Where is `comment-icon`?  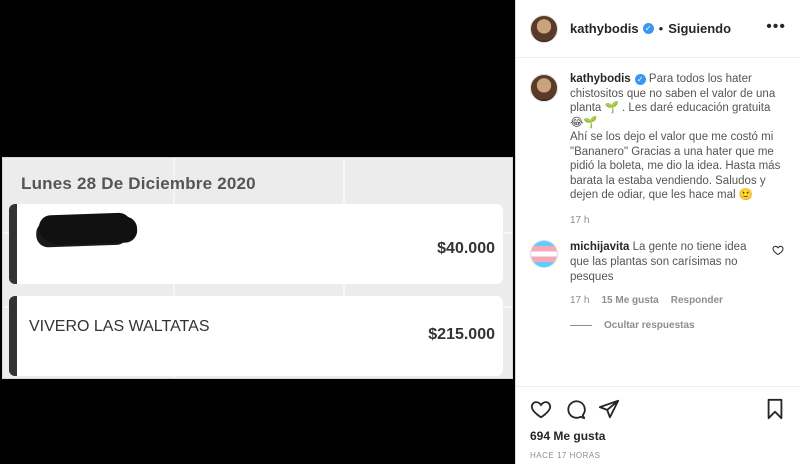
comment-icon is located at coordinates (575, 409).